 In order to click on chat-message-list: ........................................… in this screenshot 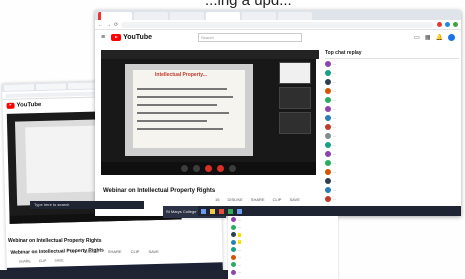, I will do `click(392, 131)`.